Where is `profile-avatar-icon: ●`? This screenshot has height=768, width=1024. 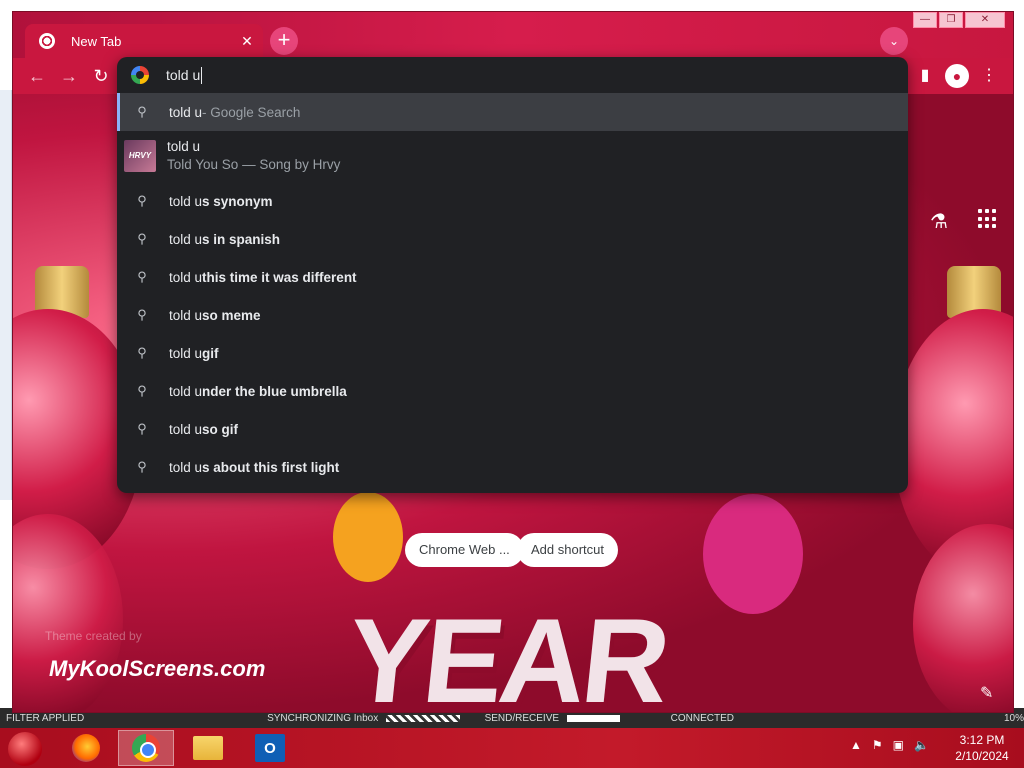
profile-avatar-icon: ● is located at coordinates (957, 76).